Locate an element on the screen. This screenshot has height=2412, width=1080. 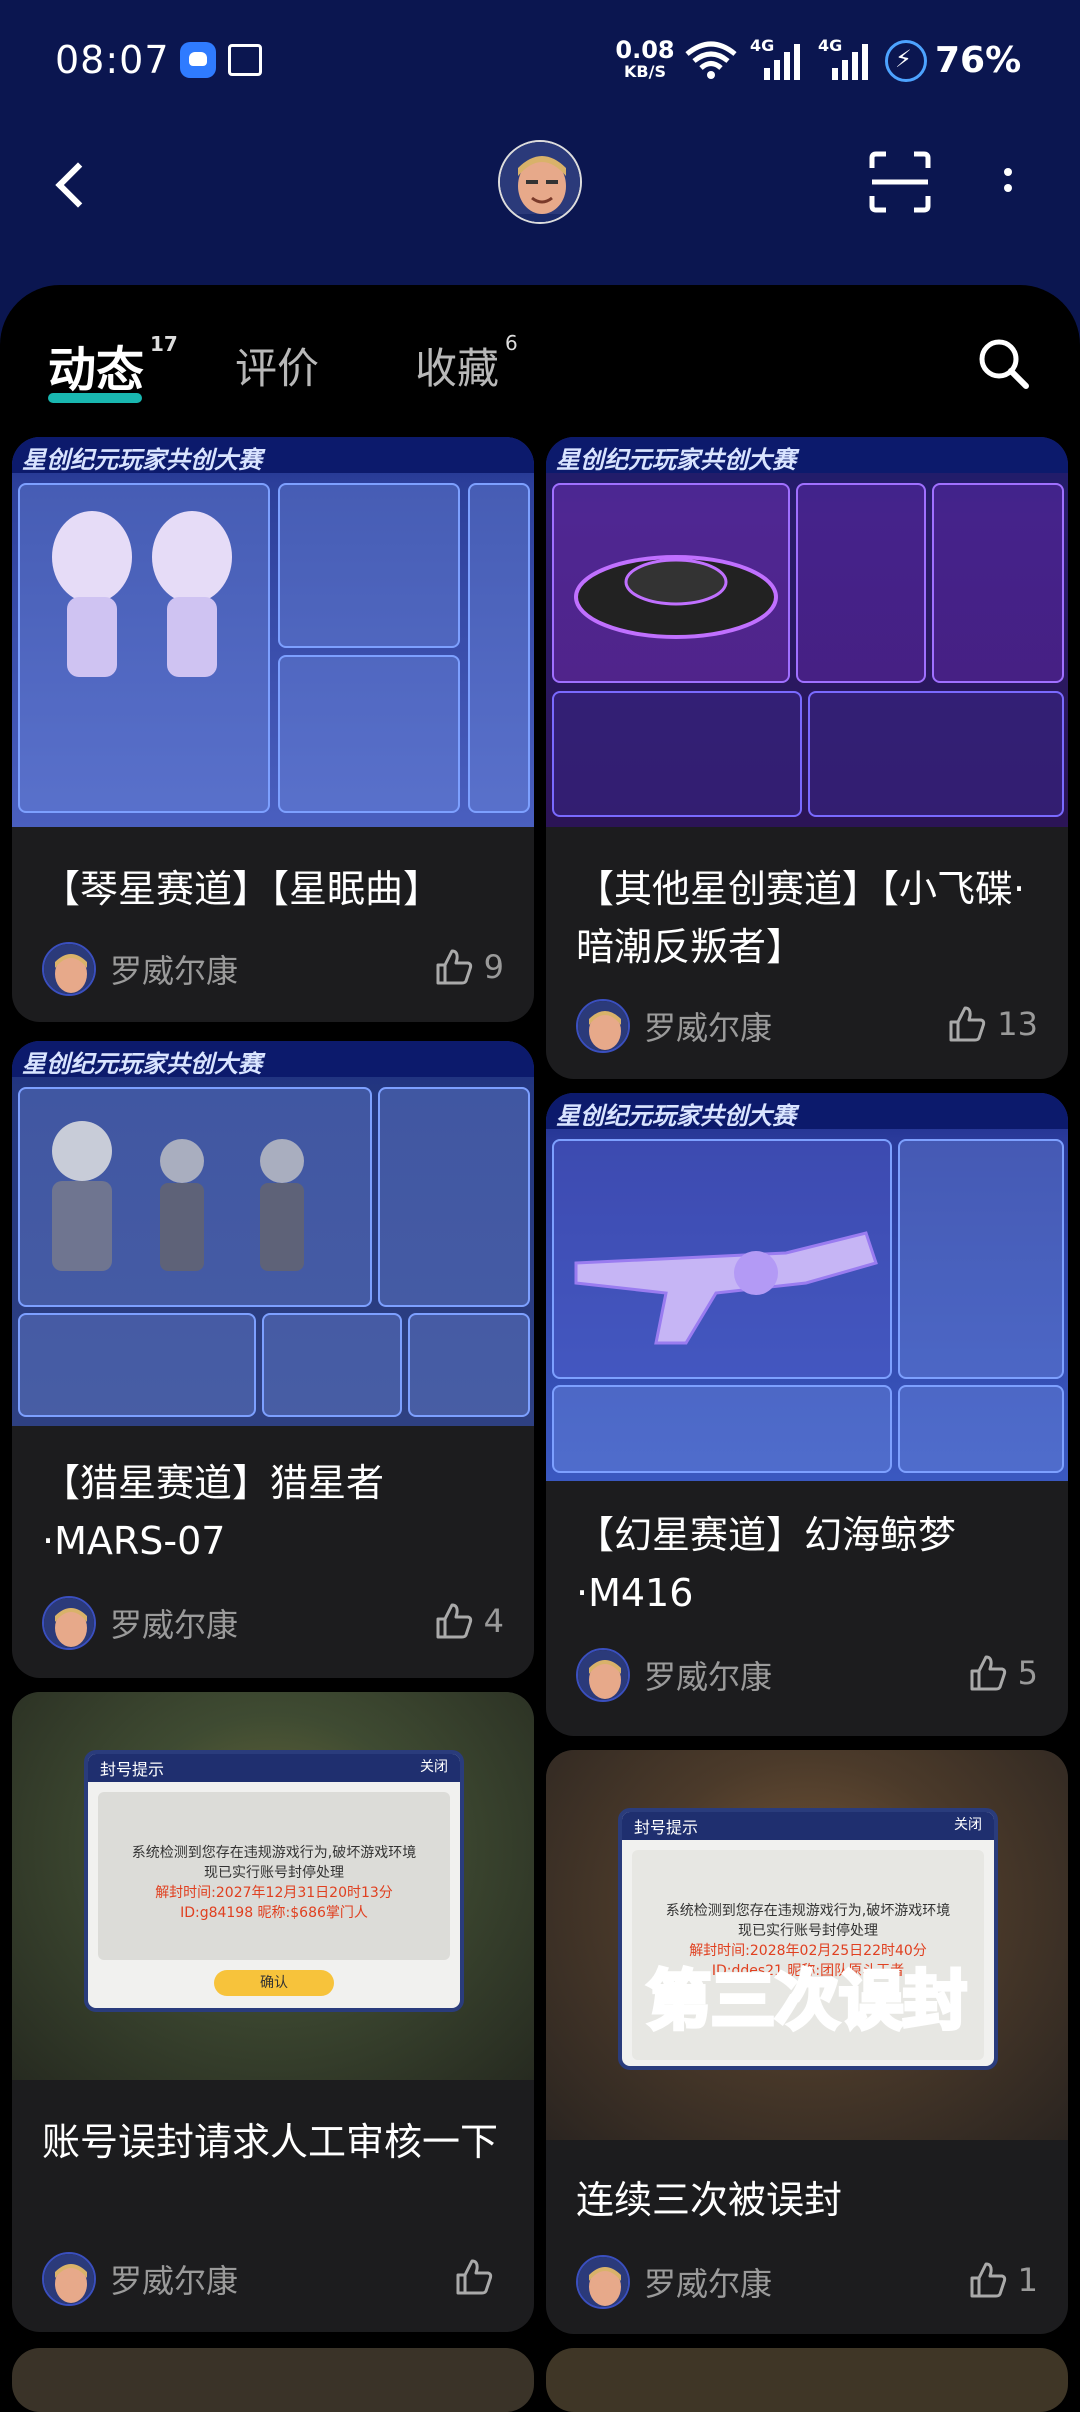
overlay-caption: 第三次误封 is located at coordinates (807, 2002).